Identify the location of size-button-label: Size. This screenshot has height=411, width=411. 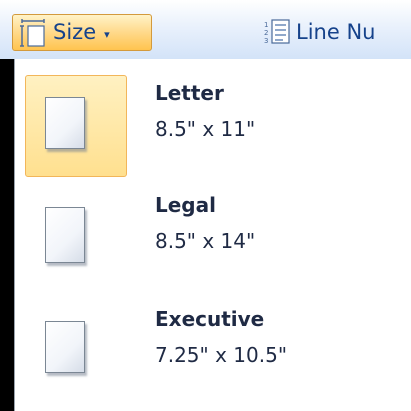
(75, 32).